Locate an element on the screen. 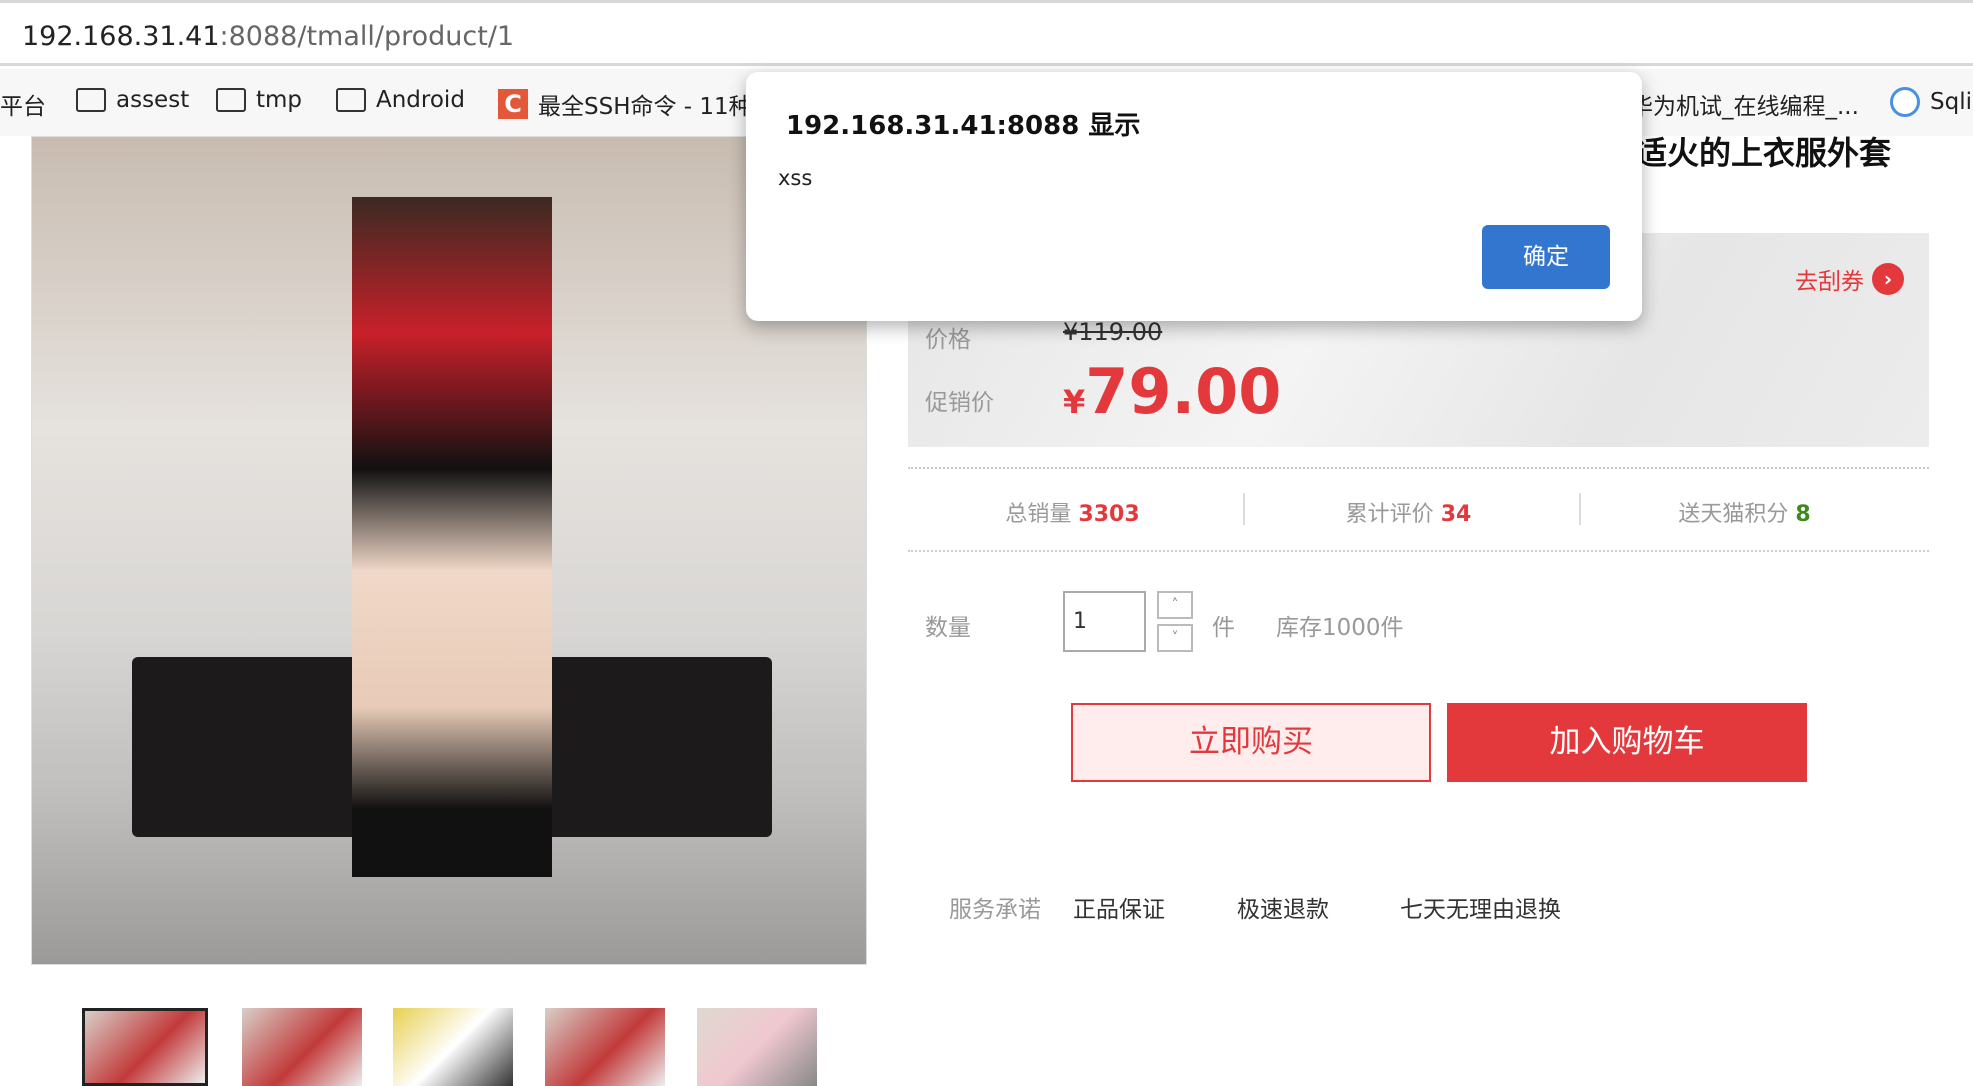  product-title: 适火的上衣服外套 is located at coordinates (1763, 153).